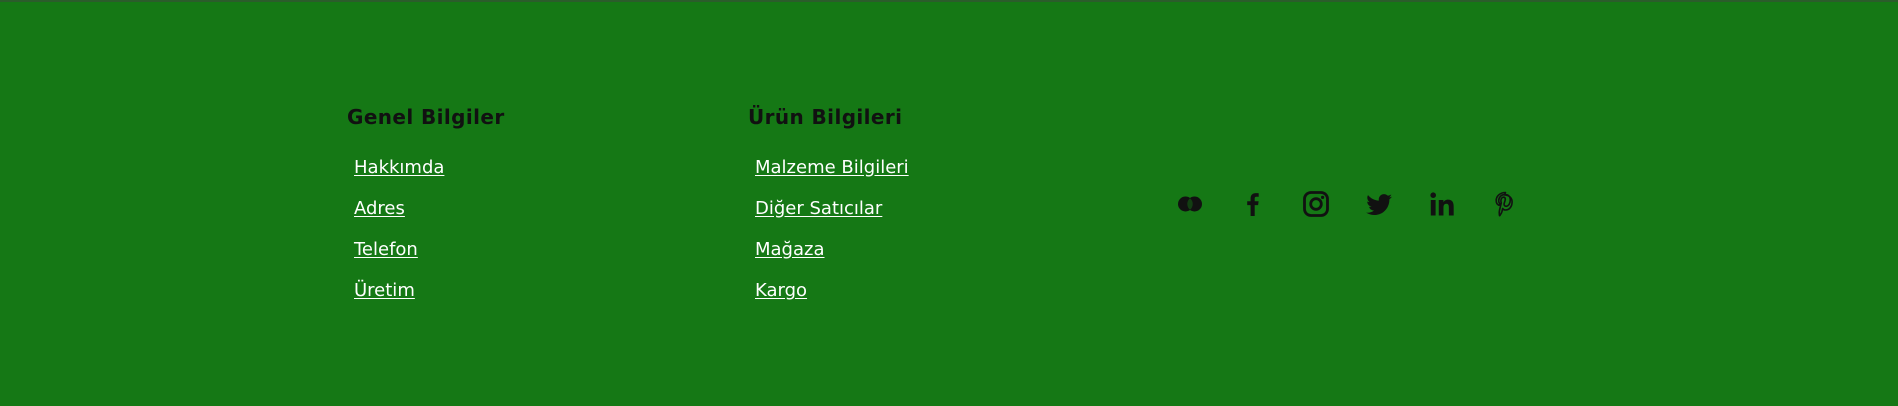  What do you see at coordinates (1378, 203) in the screenshot?
I see `twitter-icon` at bounding box center [1378, 203].